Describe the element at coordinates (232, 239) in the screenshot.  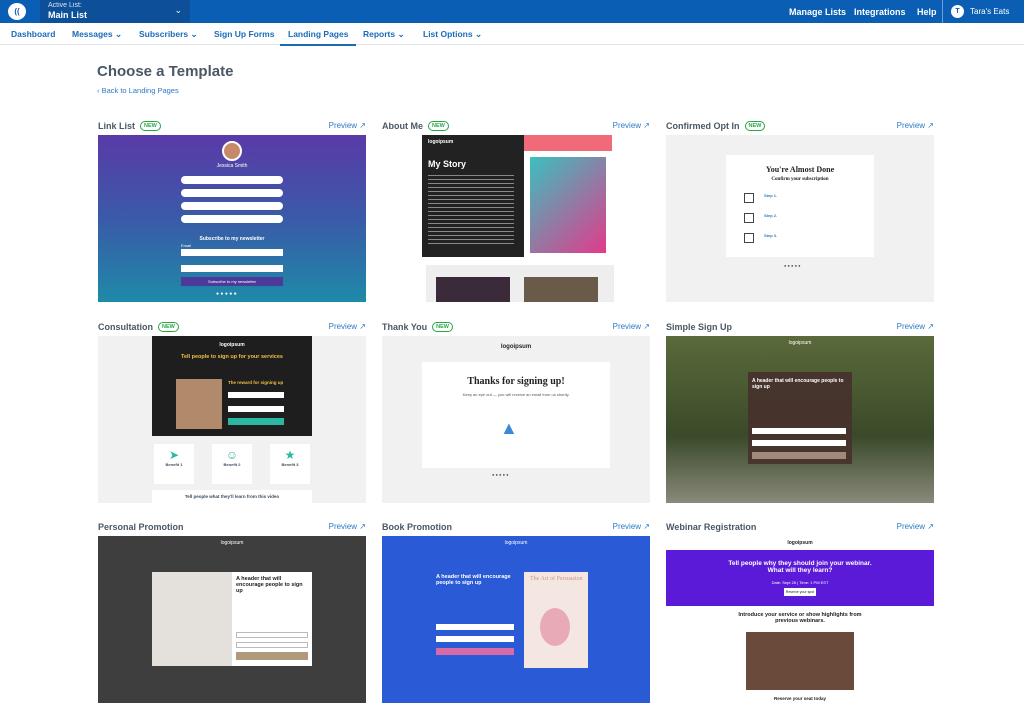
I see `subscribe-heading: Subscribe to my newsletter` at that location.